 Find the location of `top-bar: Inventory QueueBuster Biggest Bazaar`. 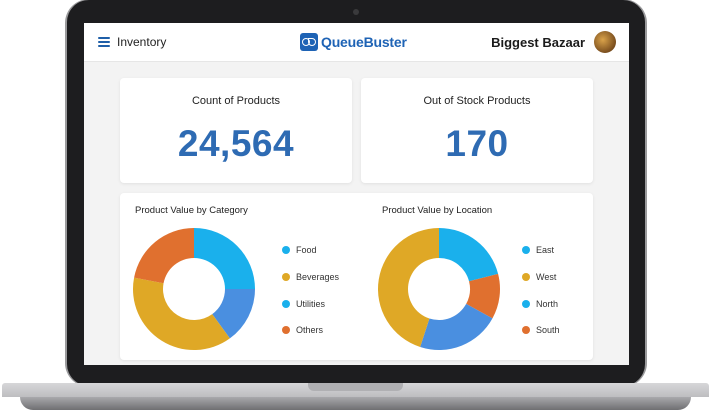

top-bar: Inventory QueueBuster Biggest Bazaar is located at coordinates (356, 42).